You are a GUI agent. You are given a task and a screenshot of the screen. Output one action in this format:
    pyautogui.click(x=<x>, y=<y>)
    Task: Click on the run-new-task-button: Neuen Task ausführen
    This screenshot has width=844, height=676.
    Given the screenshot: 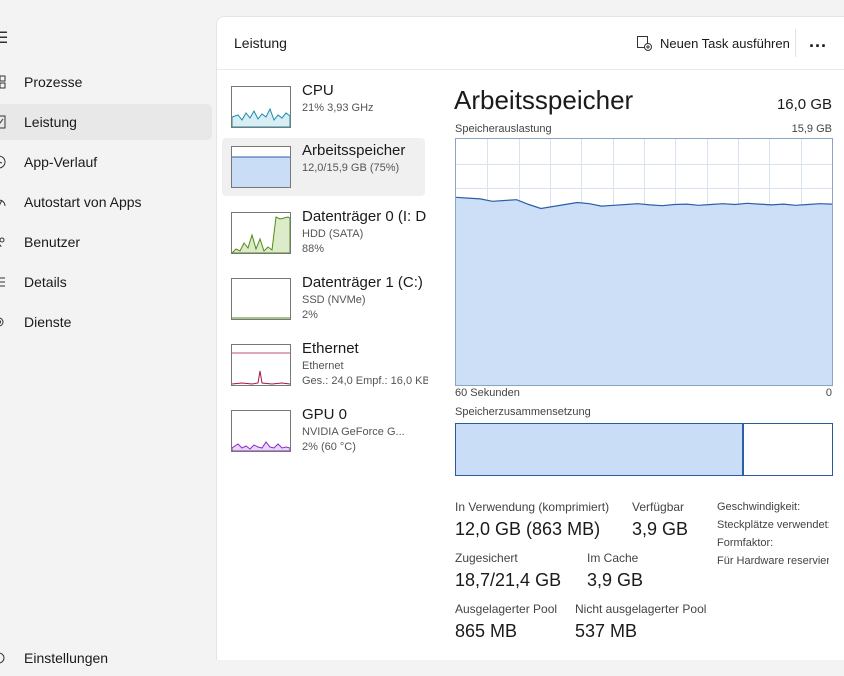 What is the action you would take?
    pyautogui.click(x=713, y=43)
    